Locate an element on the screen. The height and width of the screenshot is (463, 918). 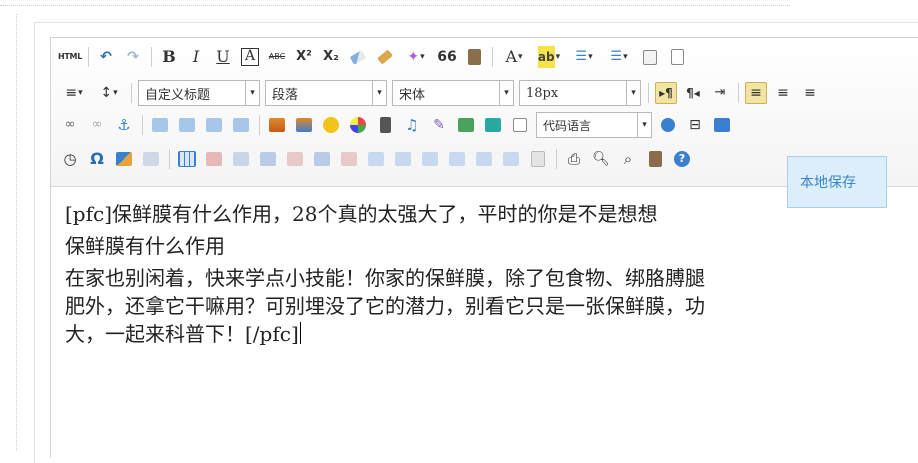
background-icon is located at coordinates (151, 159).